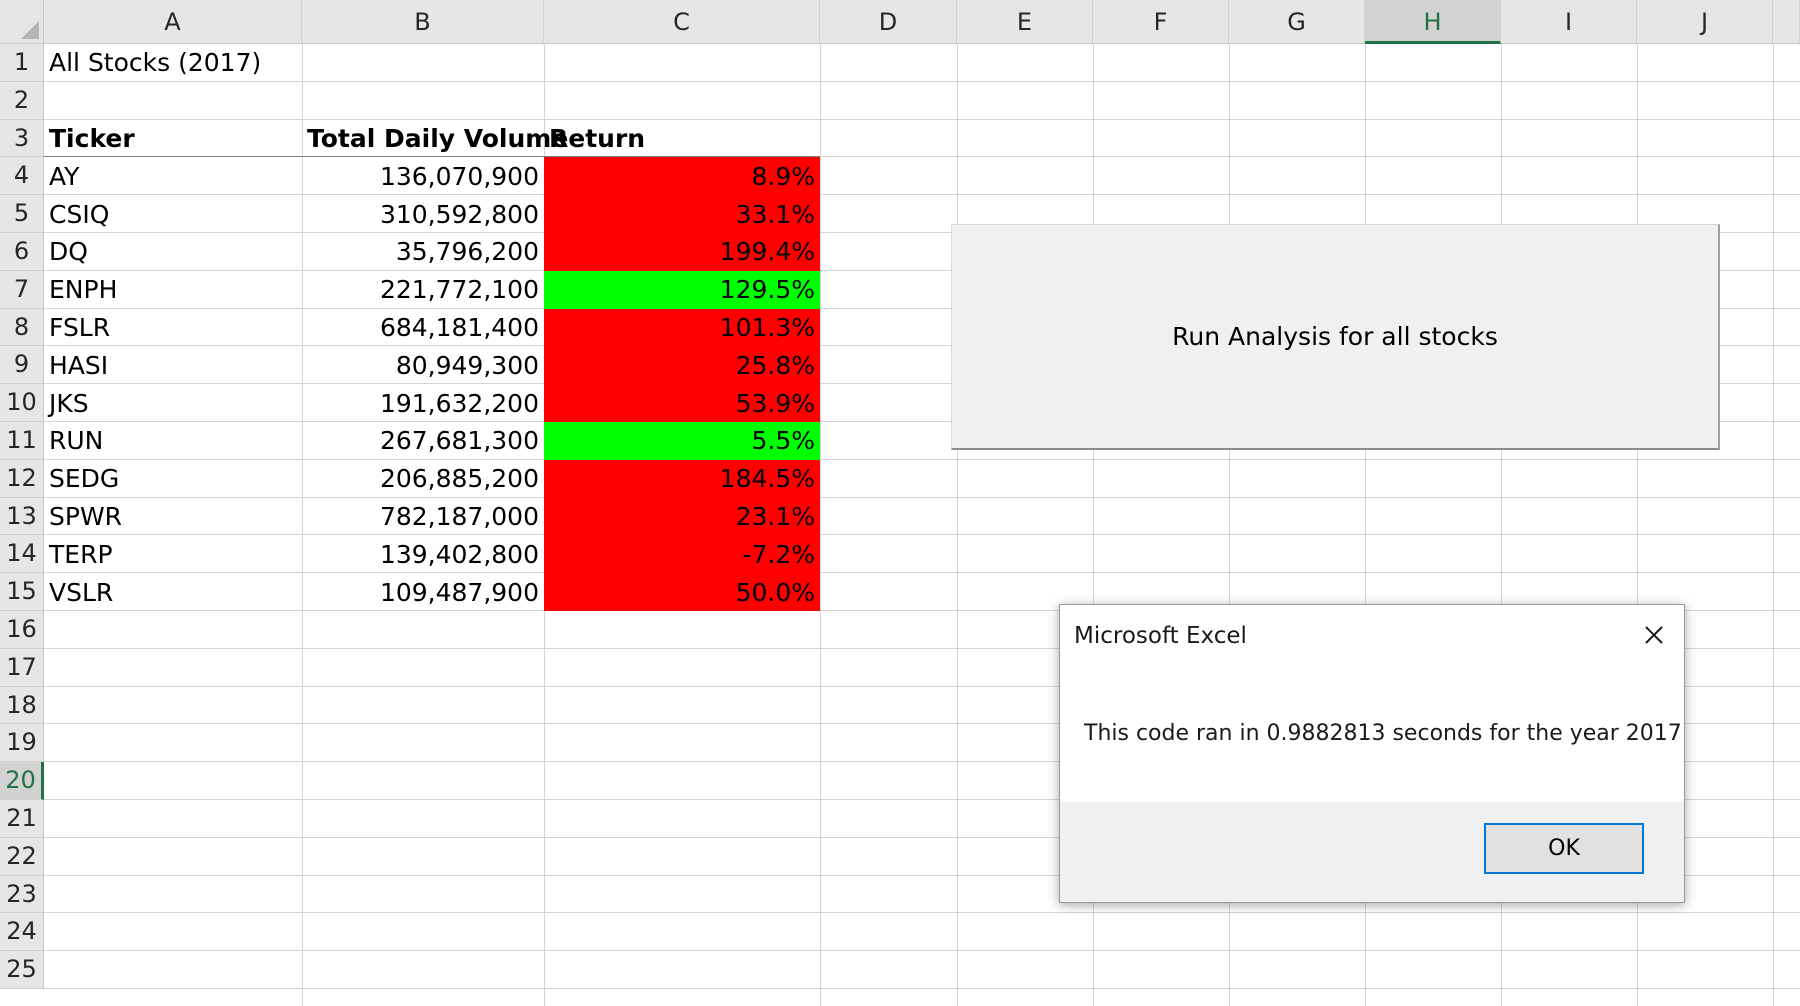 The width and height of the screenshot is (1800, 1006). What do you see at coordinates (173, 22) in the screenshot?
I see `column-header-a: A` at bounding box center [173, 22].